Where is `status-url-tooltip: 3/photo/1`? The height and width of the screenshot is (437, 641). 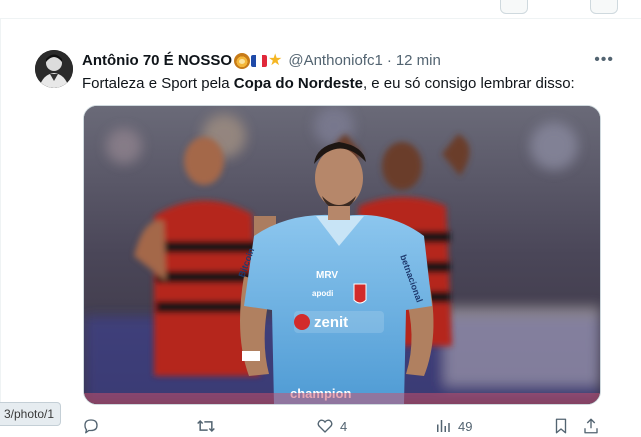 status-url-tooltip: 3/photo/1 is located at coordinates (31, 414).